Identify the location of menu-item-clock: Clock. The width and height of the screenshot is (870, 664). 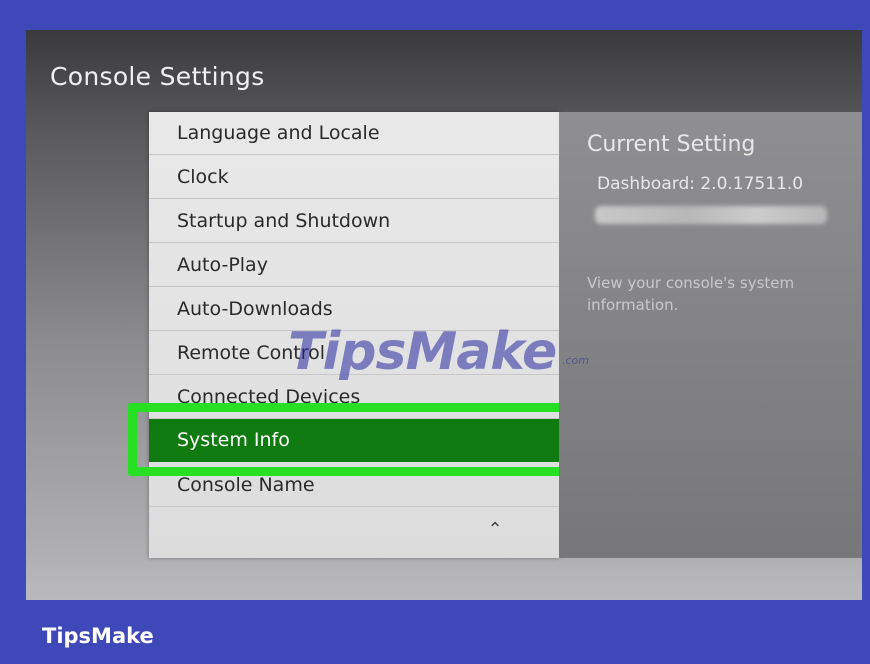
(354, 177).